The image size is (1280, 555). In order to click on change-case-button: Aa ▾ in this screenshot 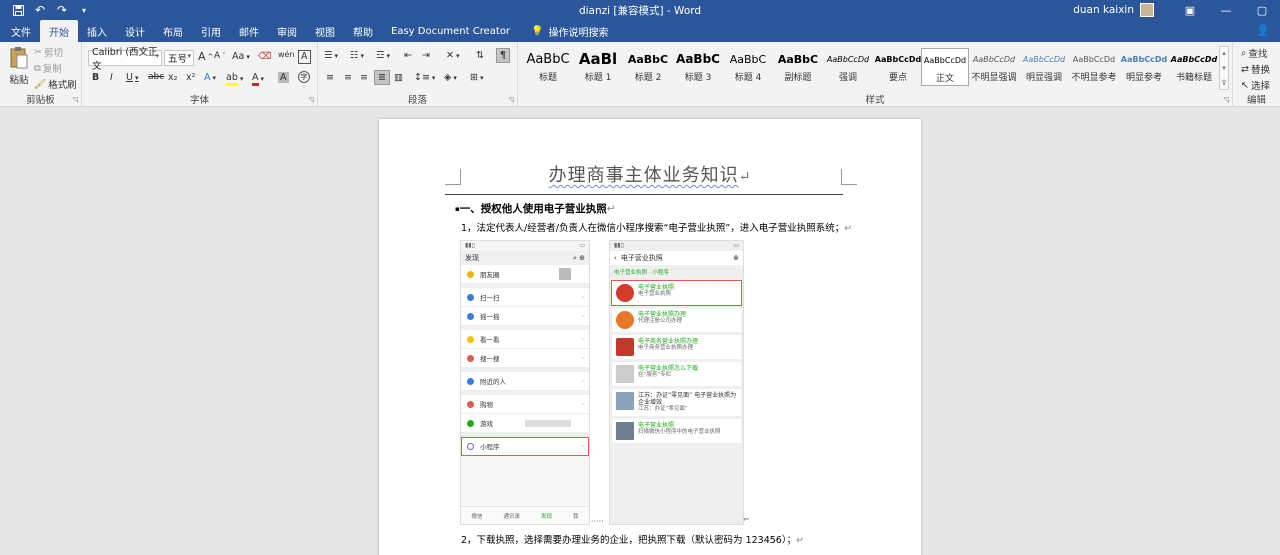, I will do `click(241, 56)`.